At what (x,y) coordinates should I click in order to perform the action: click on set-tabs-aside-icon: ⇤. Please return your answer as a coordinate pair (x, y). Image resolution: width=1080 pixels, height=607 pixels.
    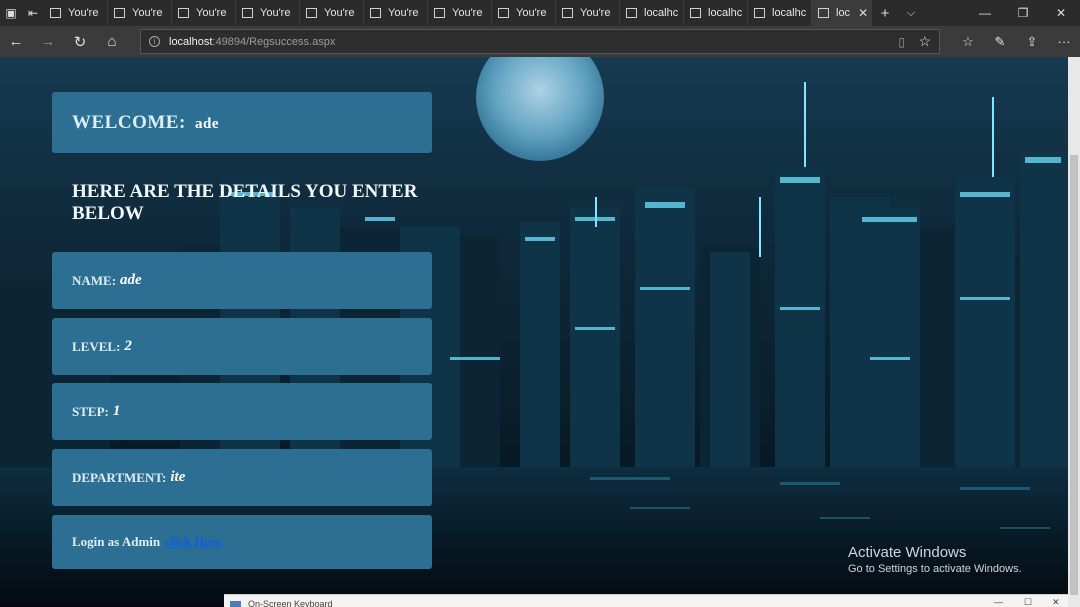
    Looking at the image, I should click on (33, 13).